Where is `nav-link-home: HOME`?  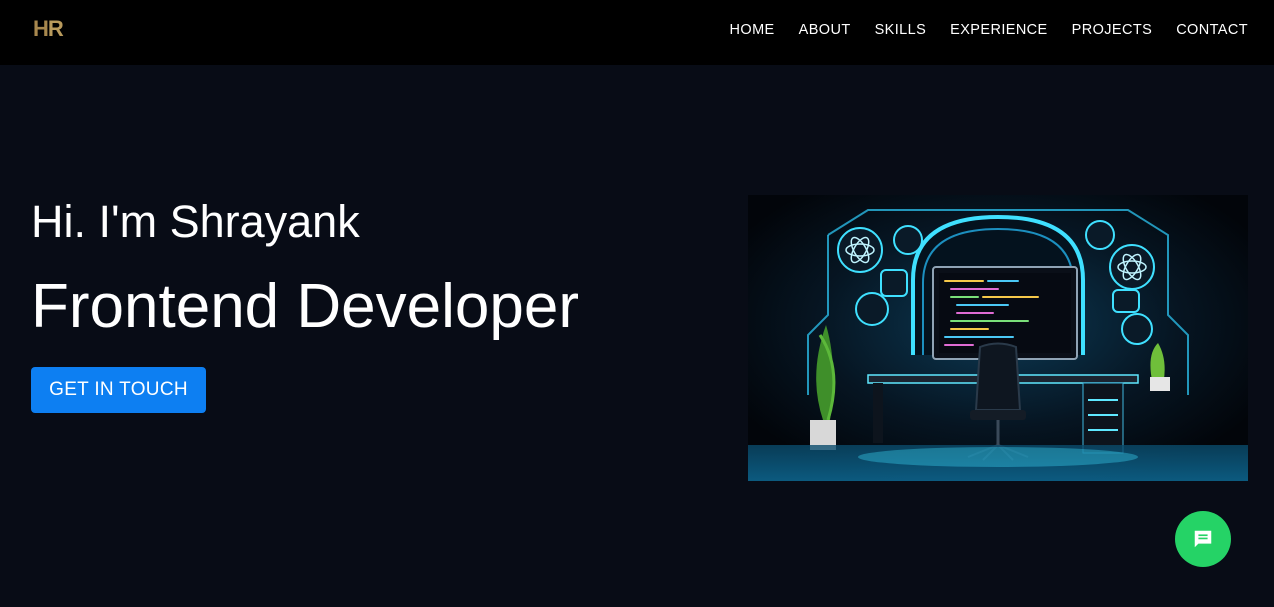
nav-link-home: HOME is located at coordinates (752, 30).